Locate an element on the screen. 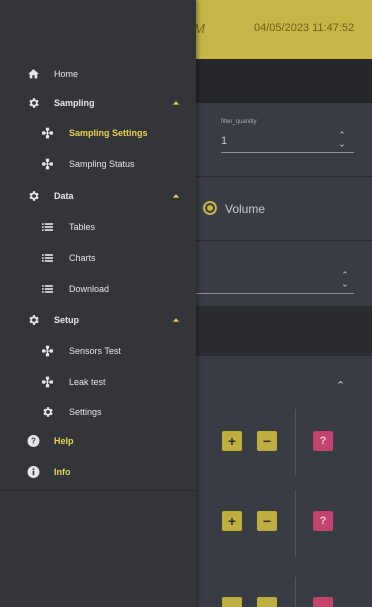 The height and width of the screenshot is (607, 372). nav-item-label: Setup is located at coordinates (67, 320).